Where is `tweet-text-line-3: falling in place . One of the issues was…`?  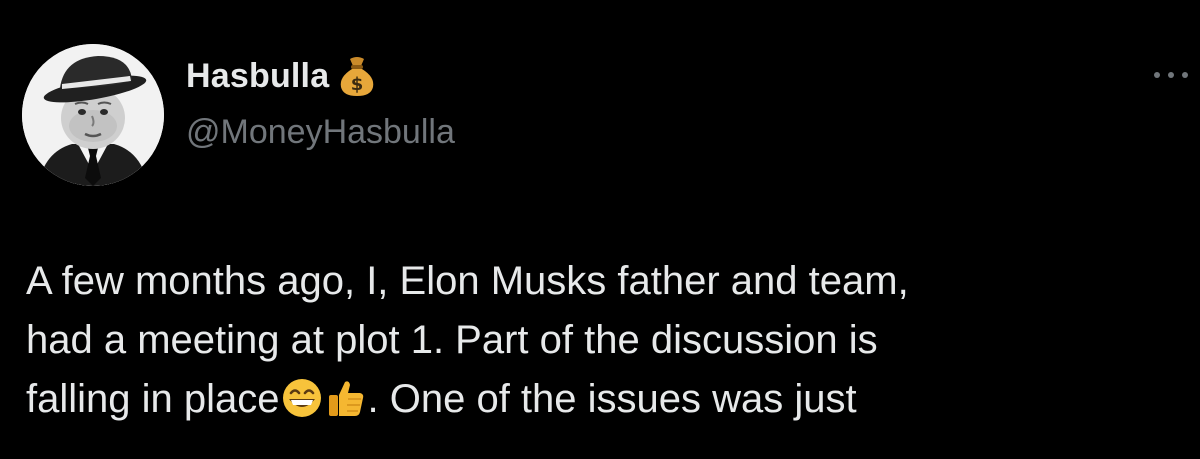
tweet-text-line-3: falling in place . One of the issues was… is located at coordinates (606, 399).